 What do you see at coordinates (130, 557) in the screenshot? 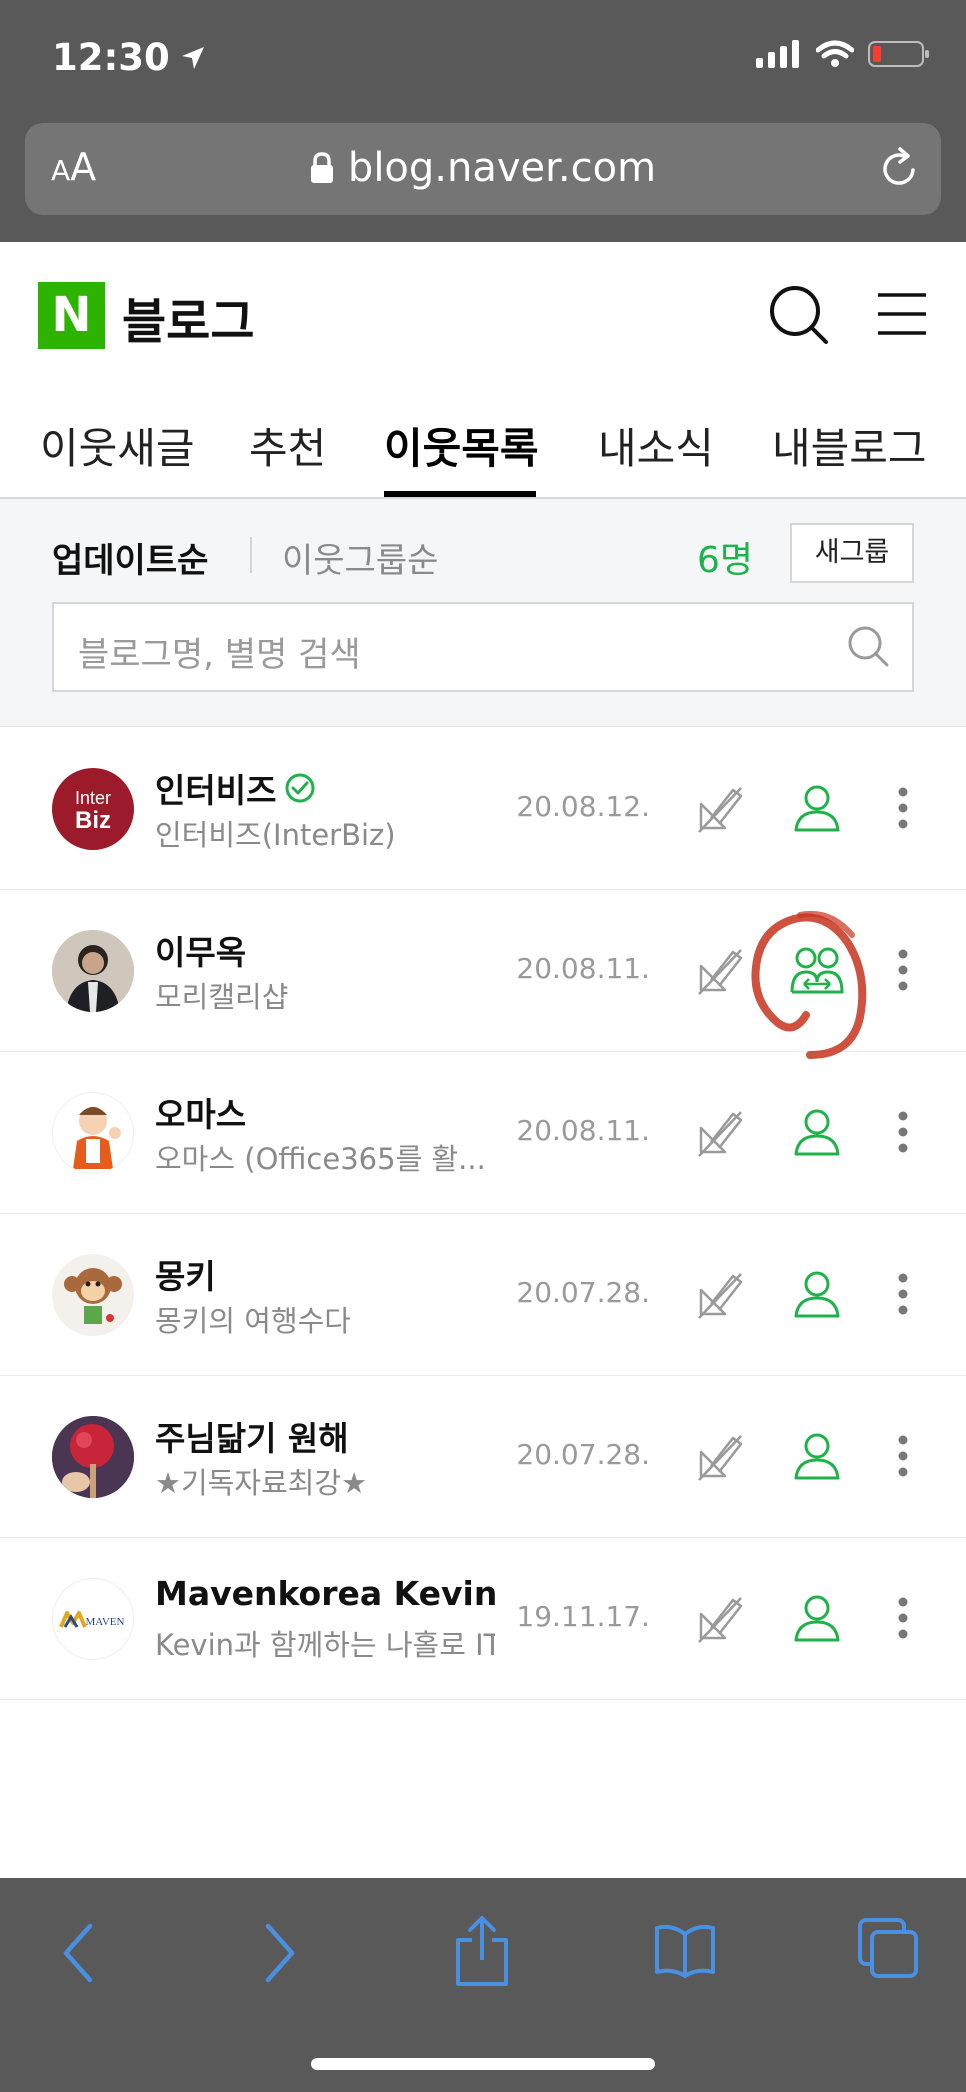
I see `sort-by-update: 업데이트순` at bounding box center [130, 557].